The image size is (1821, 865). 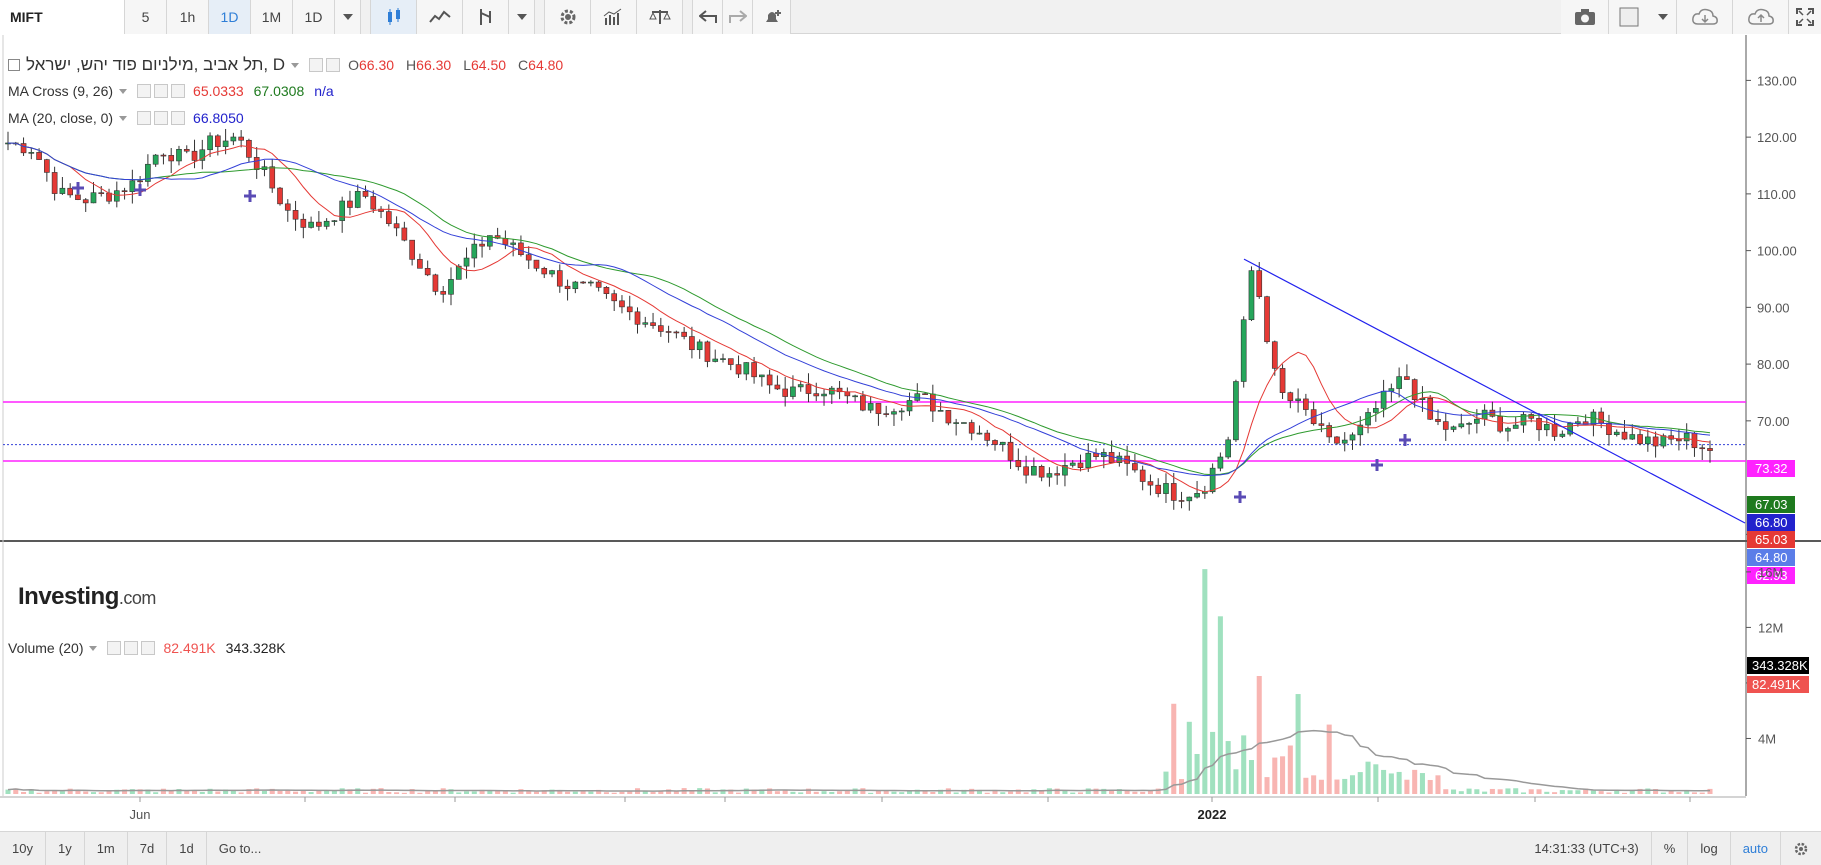 I want to click on y-tick-label: 130.00, so click(x=1777, y=80).